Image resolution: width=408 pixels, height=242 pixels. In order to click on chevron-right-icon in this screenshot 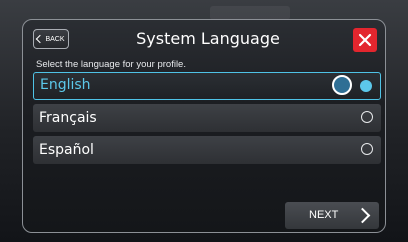, I will do `click(362, 215)`.